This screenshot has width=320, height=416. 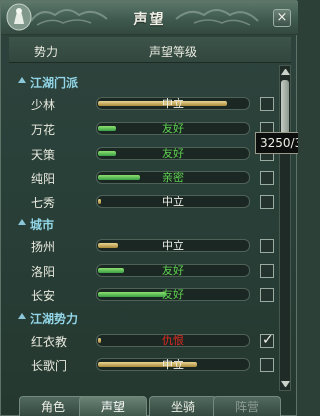 What do you see at coordinates (43, 155) in the screenshot?
I see `faction-name: 天策` at bounding box center [43, 155].